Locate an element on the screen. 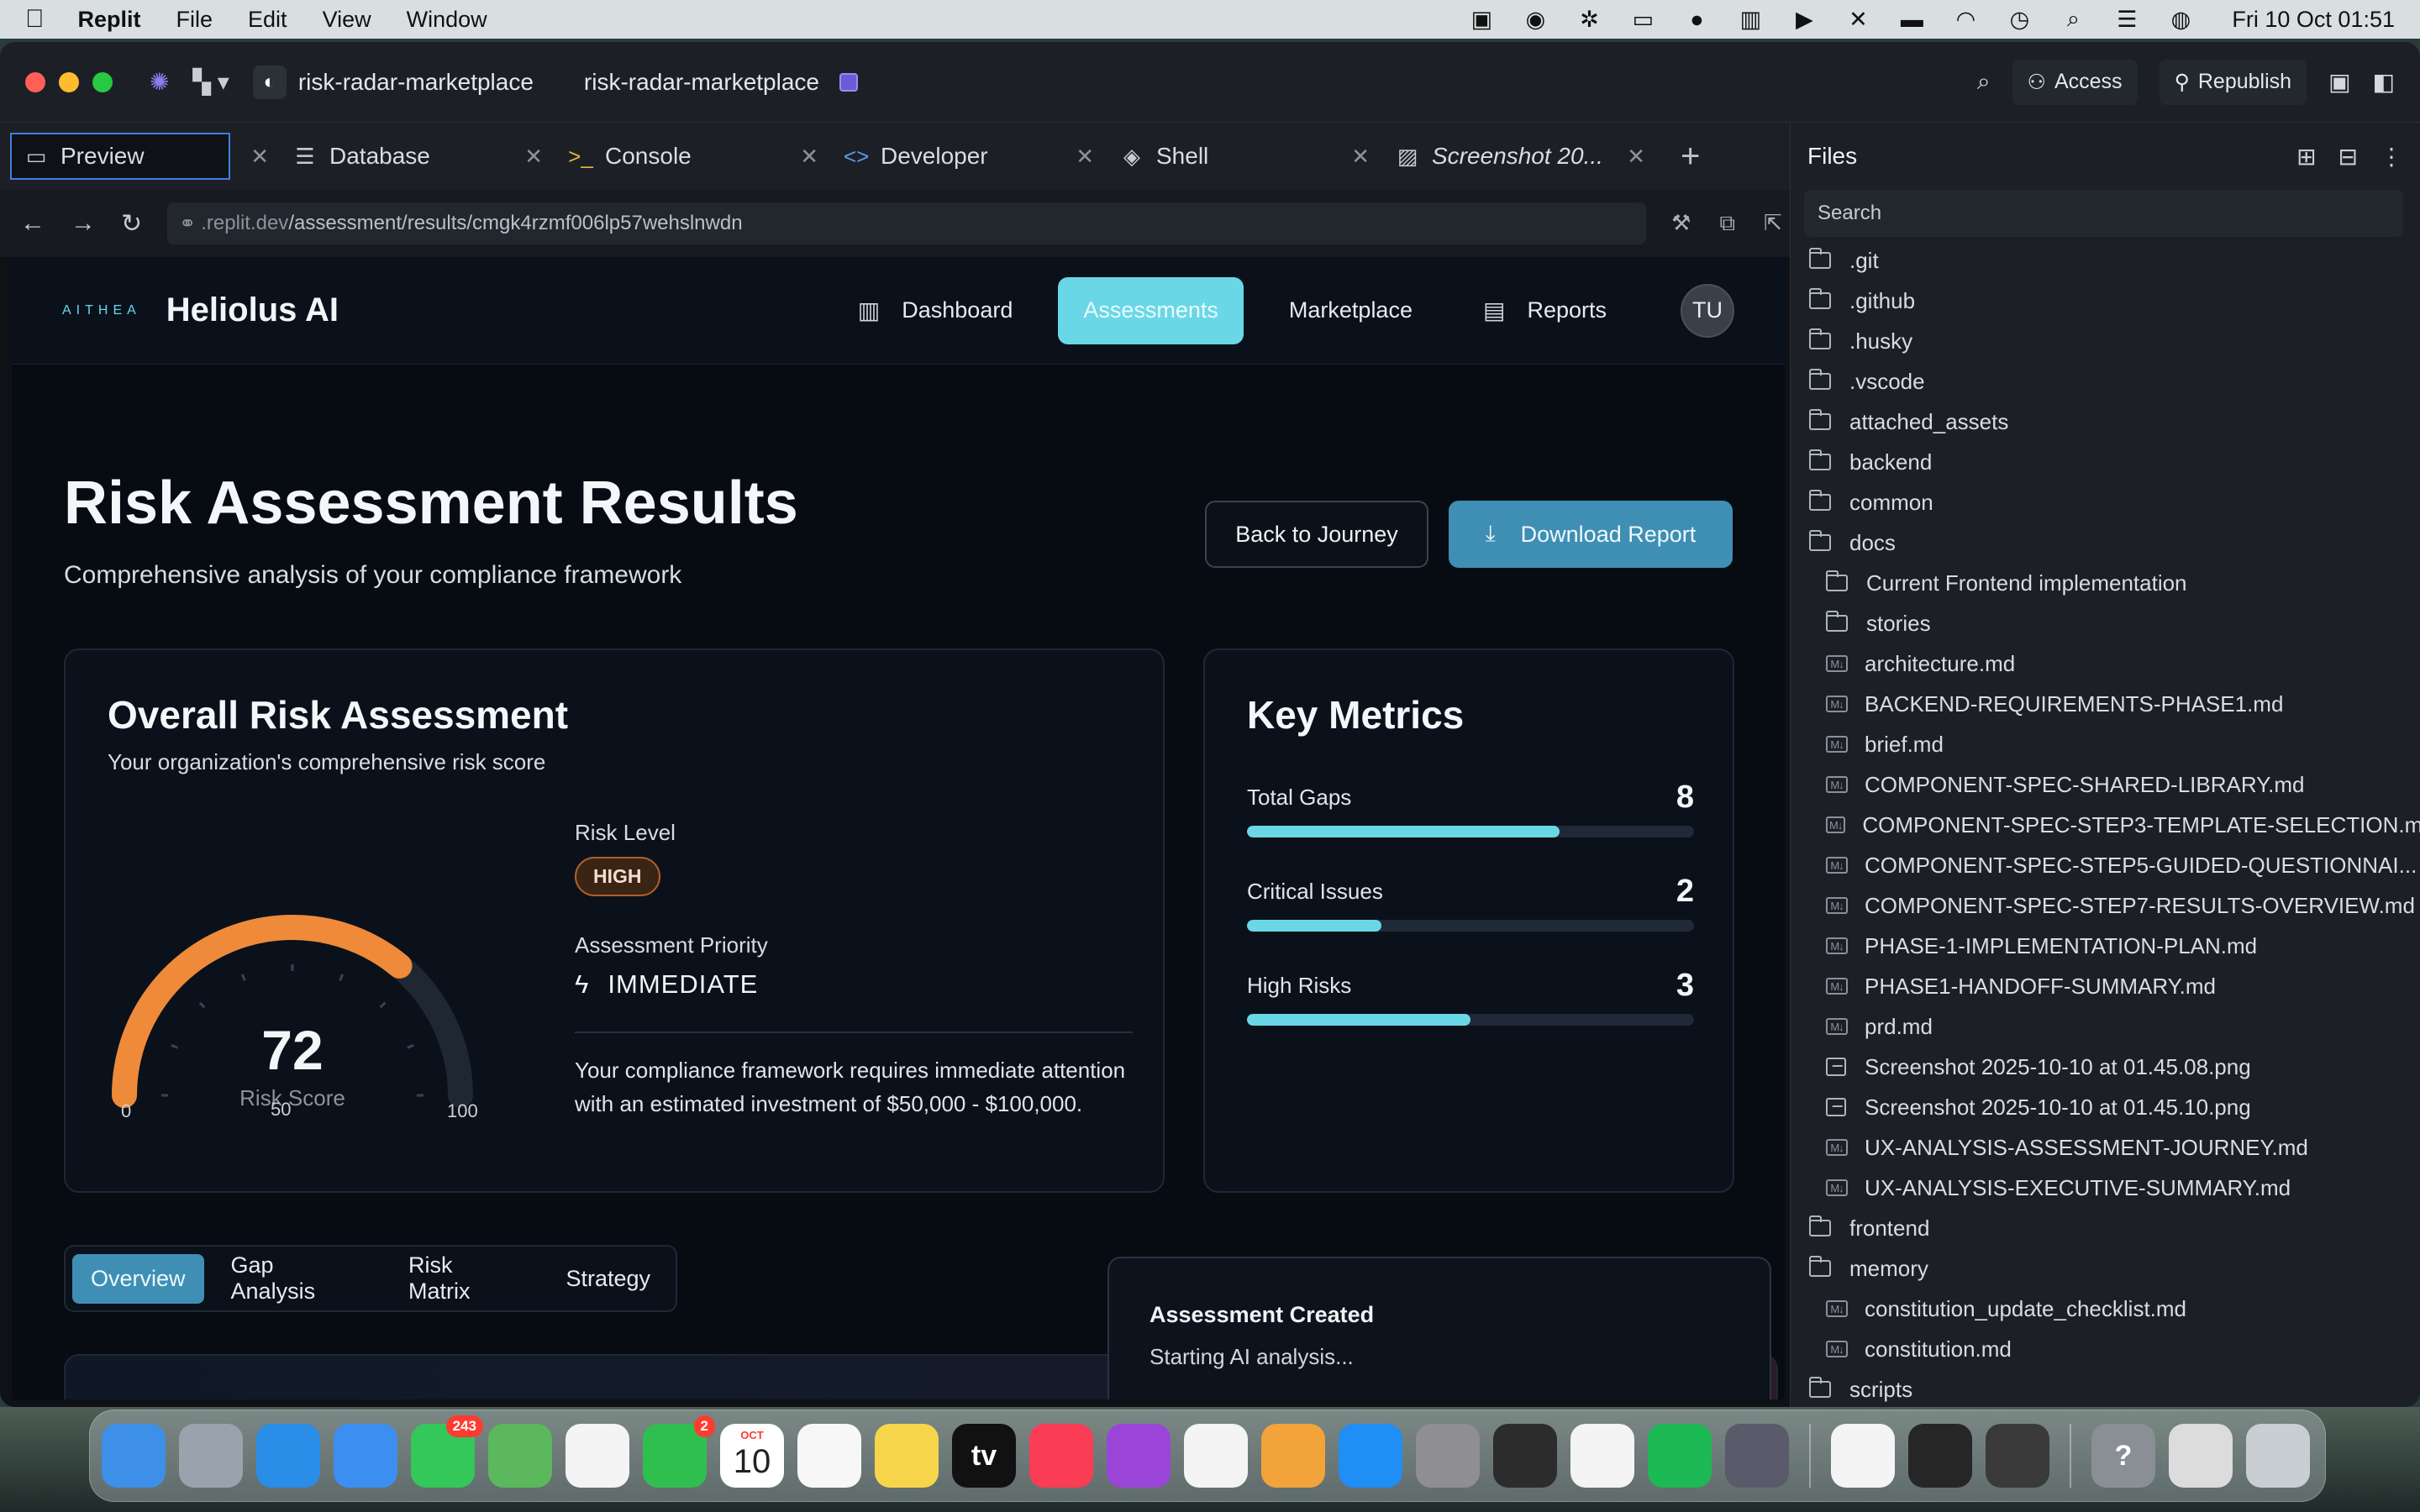 The width and height of the screenshot is (2420, 1512). more-options-icon: ⋮ is located at coordinates (2391, 157).